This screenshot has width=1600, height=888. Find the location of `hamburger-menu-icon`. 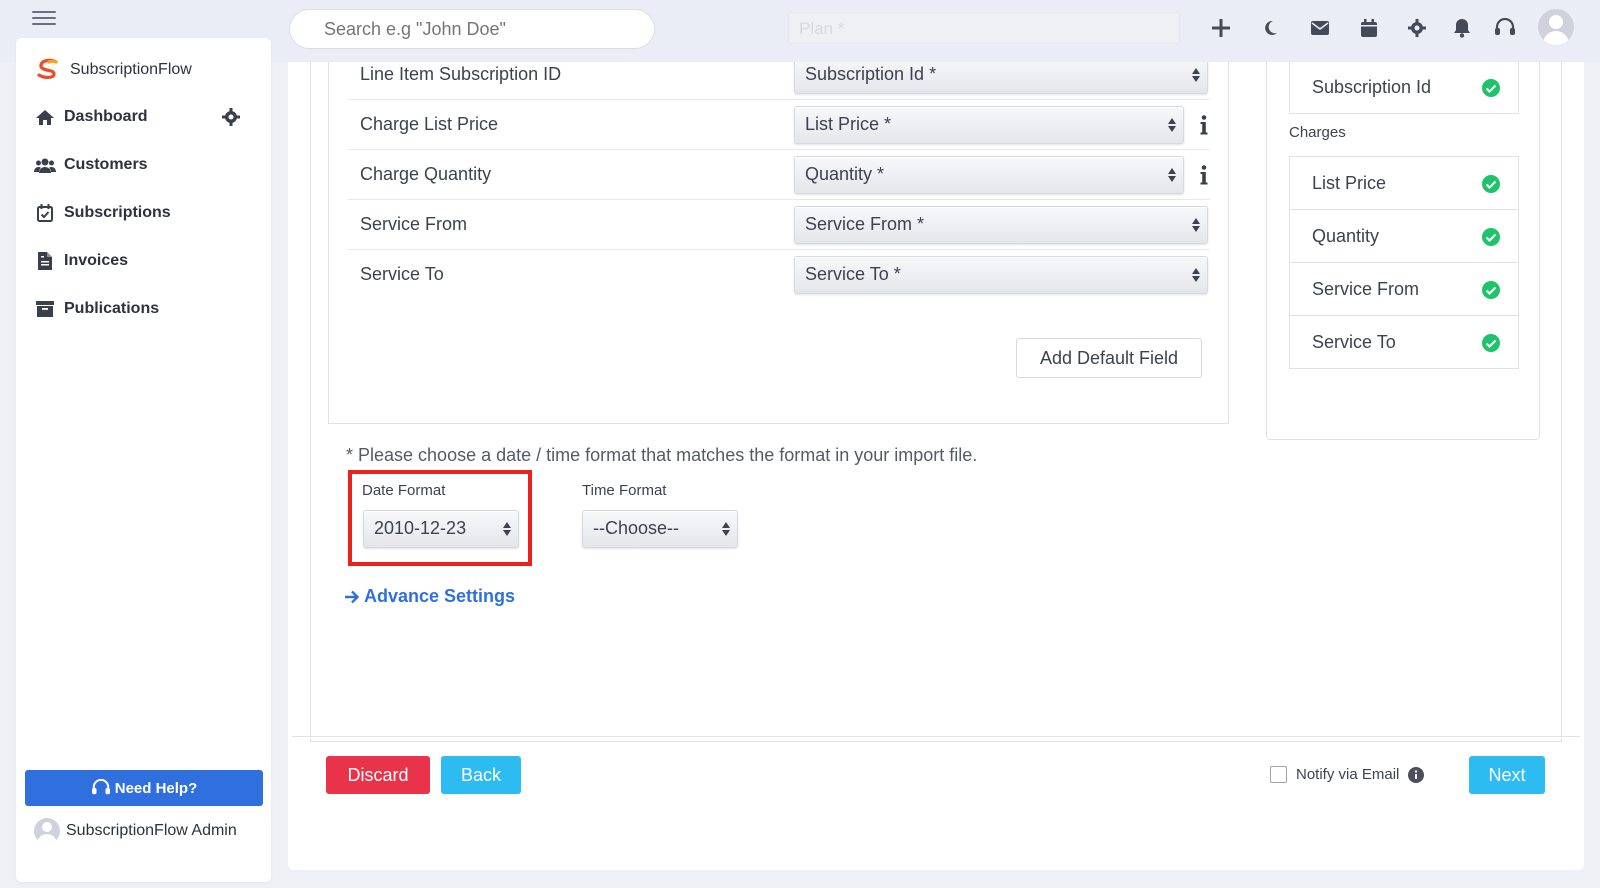

hamburger-menu-icon is located at coordinates (44, 17).